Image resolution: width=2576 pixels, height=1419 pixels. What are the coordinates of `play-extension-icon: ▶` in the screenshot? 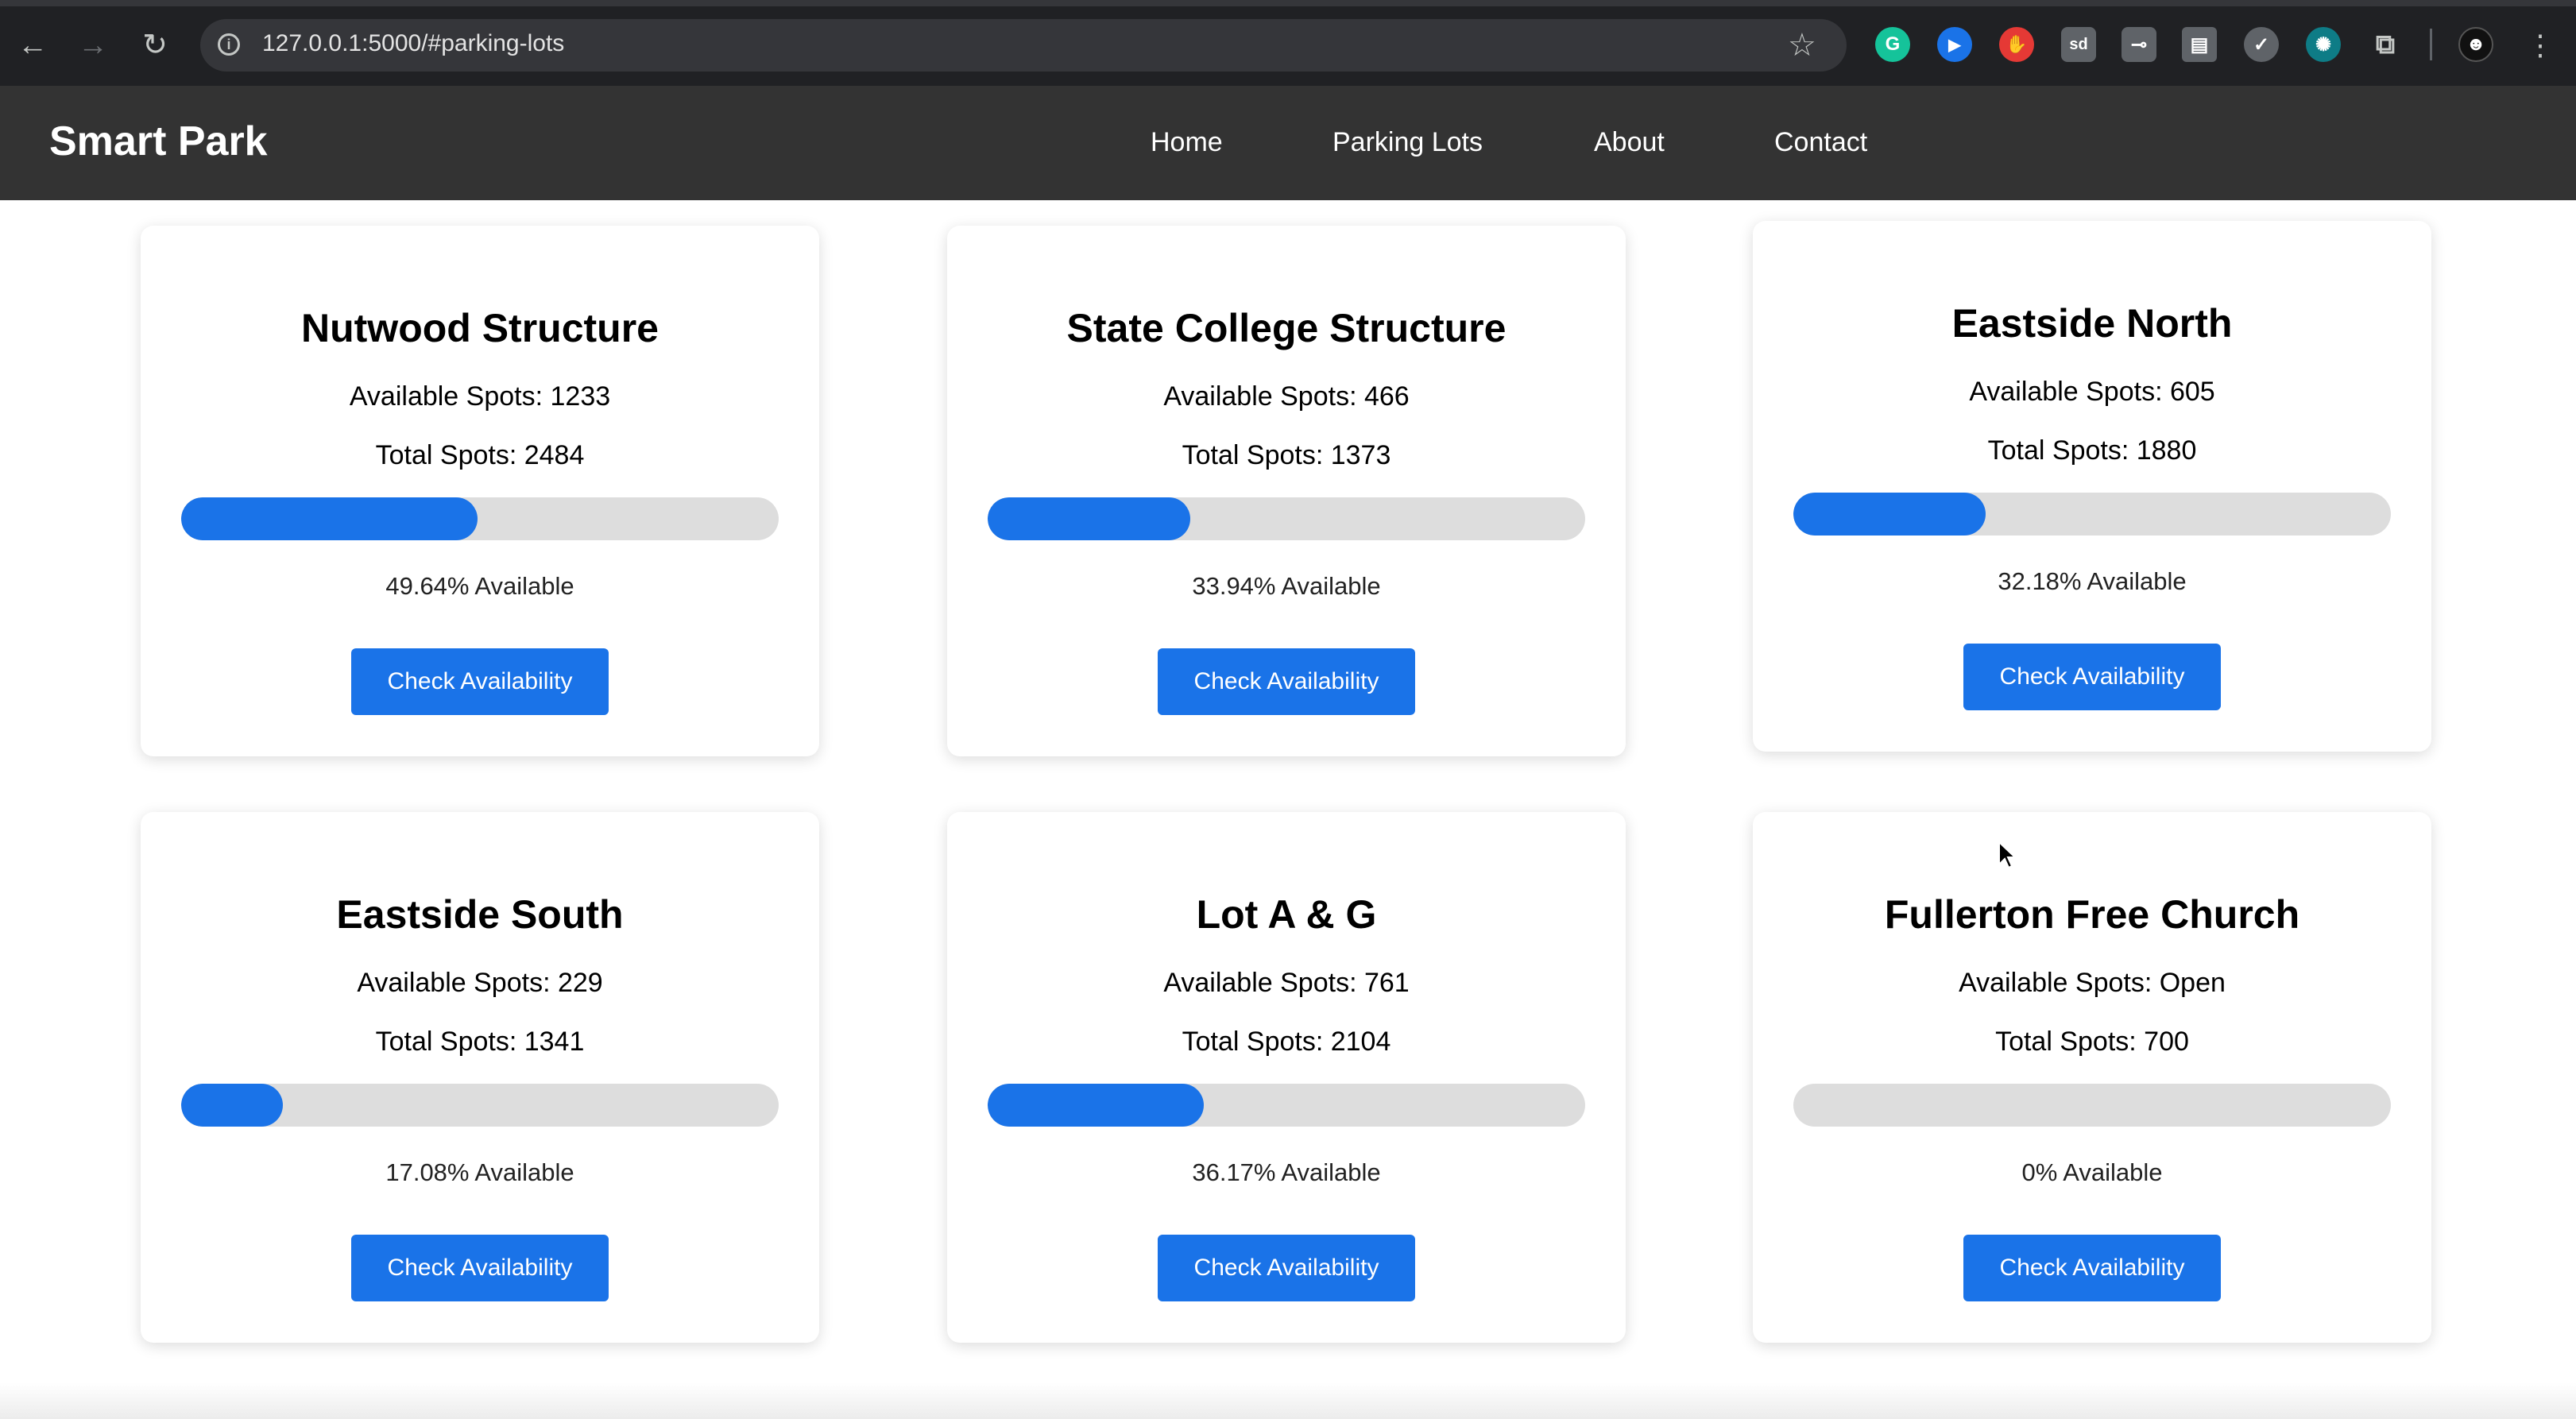 It's located at (1955, 44).